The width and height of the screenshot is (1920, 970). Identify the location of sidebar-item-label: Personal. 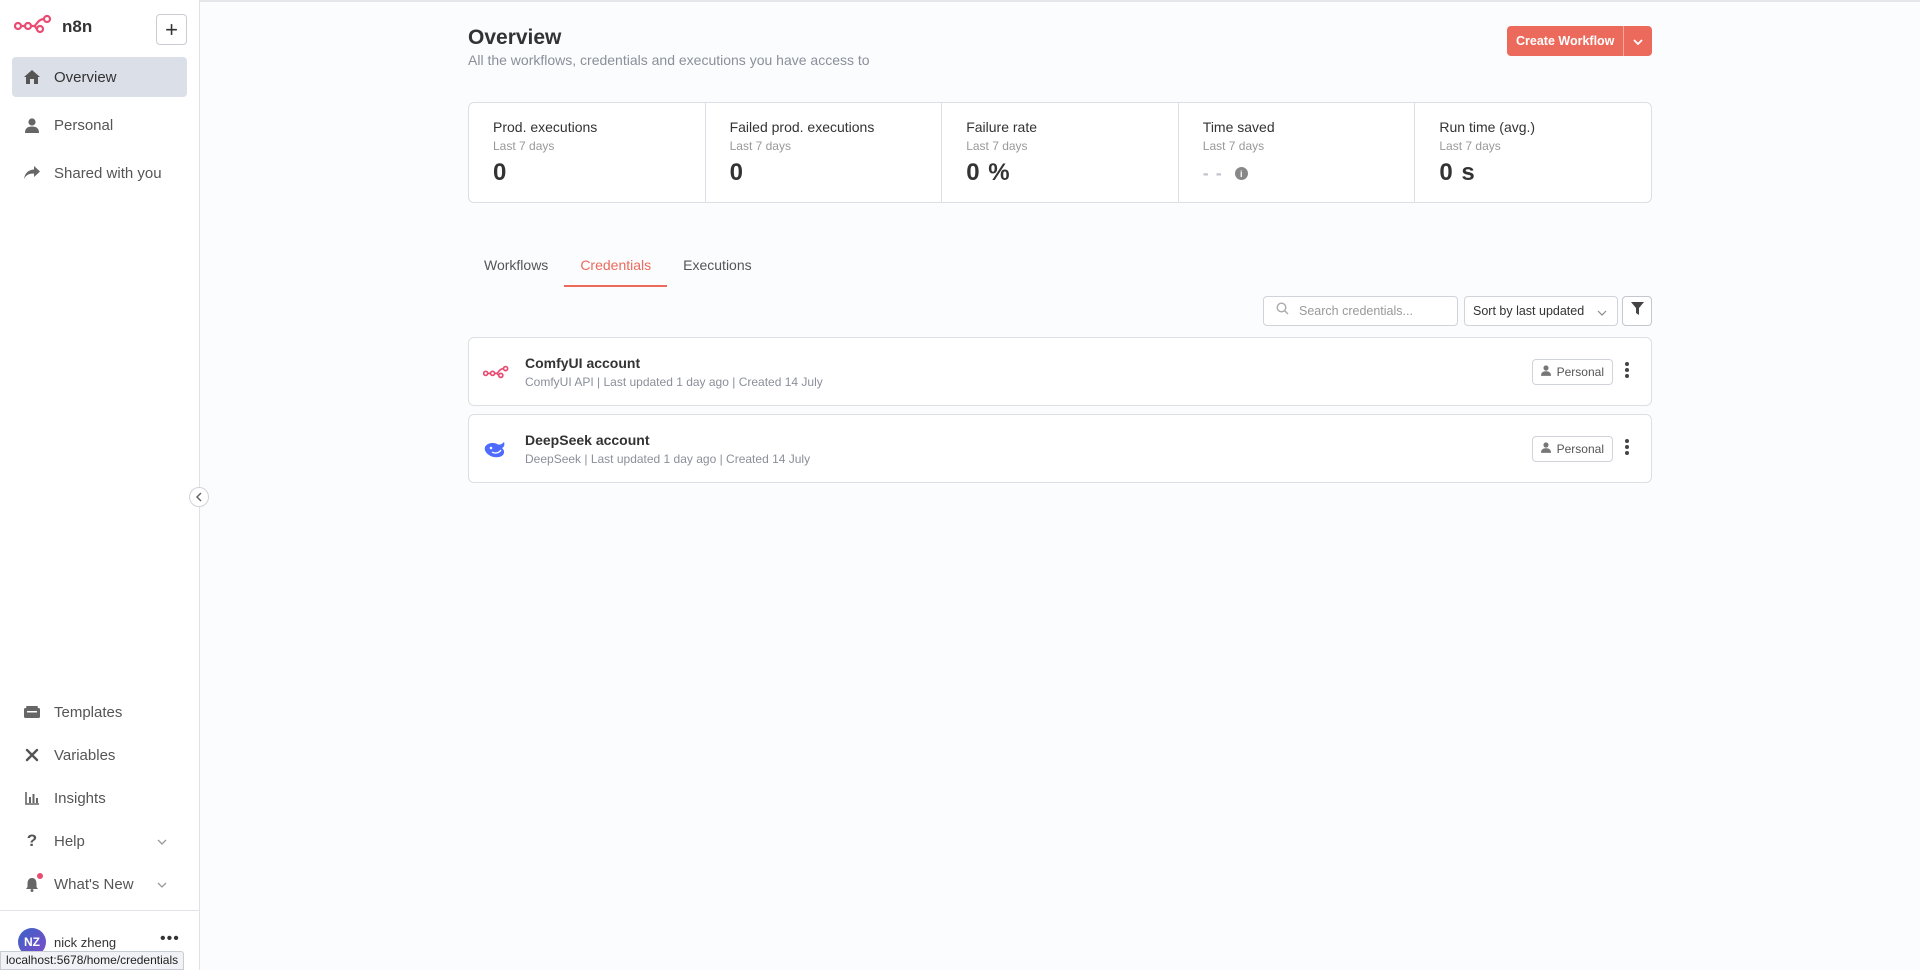
(84, 125).